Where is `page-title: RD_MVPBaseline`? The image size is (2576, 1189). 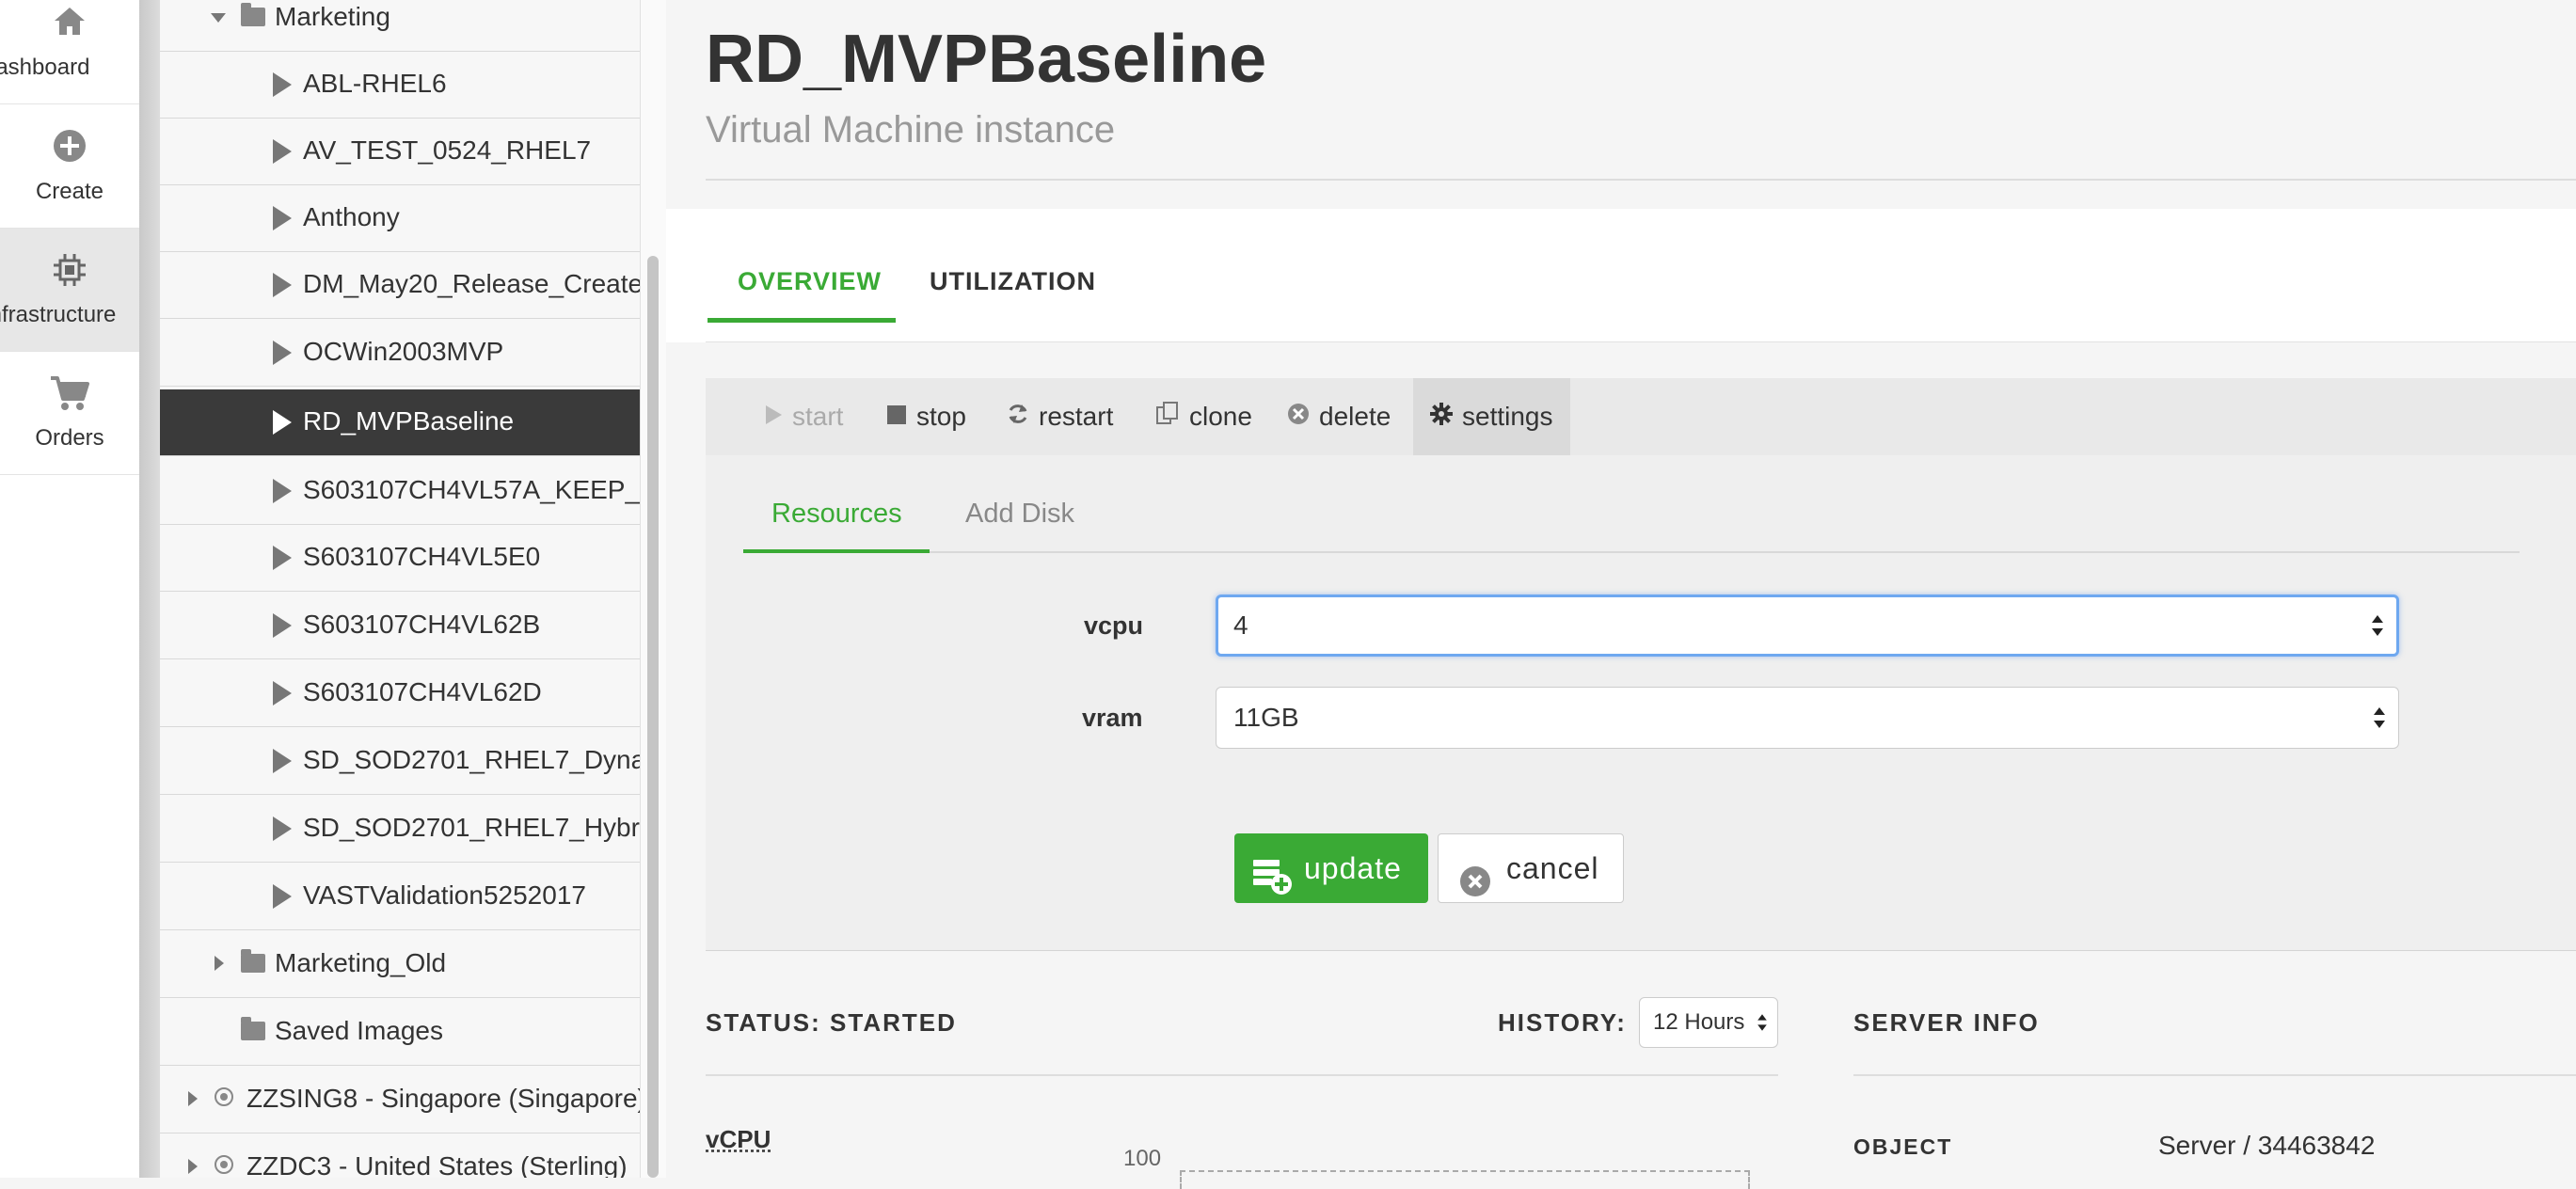 page-title: RD_MVPBaseline is located at coordinates (987, 59).